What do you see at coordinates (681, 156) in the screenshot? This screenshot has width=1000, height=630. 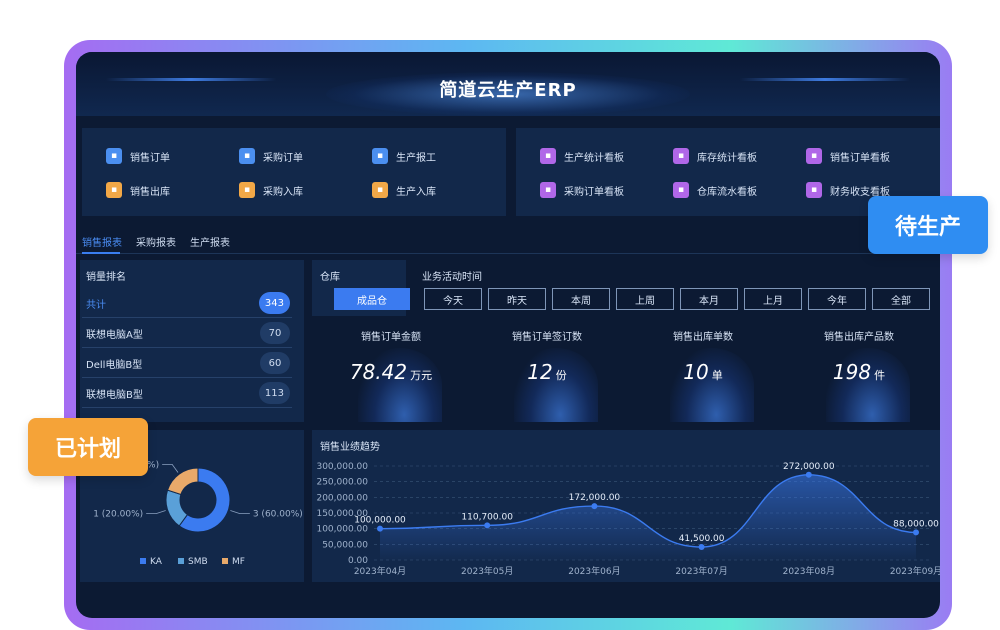 I see `cube-icon: ▪` at bounding box center [681, 156].